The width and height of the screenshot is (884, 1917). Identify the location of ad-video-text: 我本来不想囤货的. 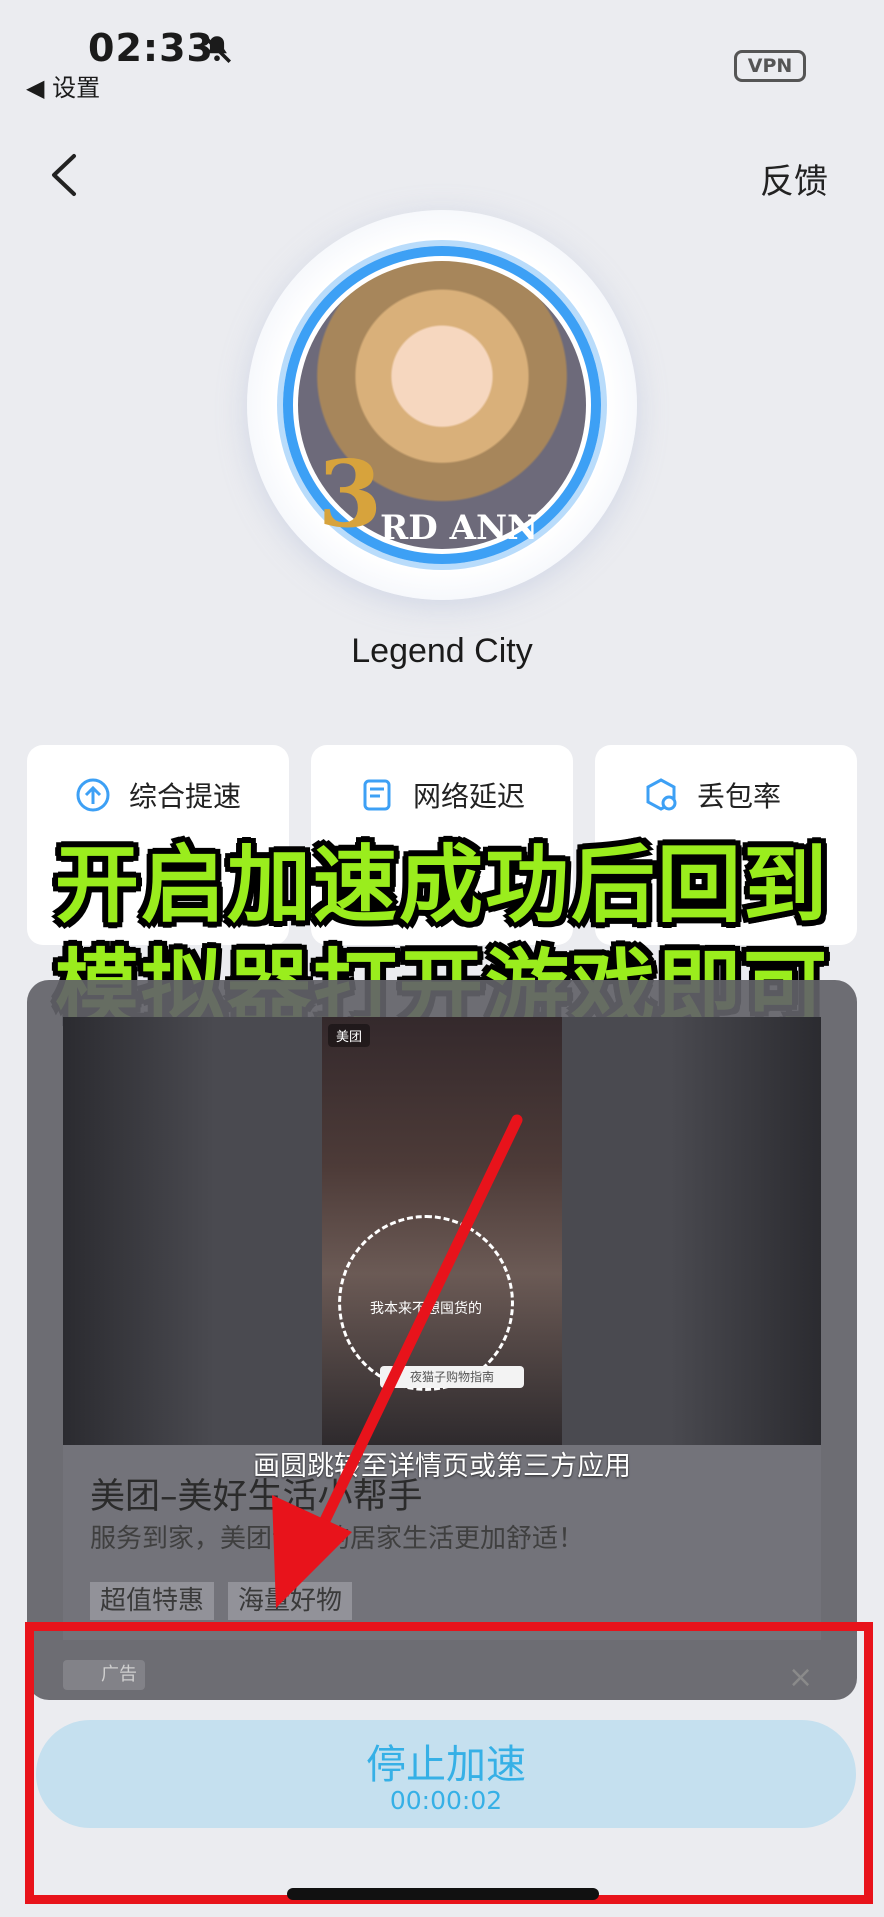
(426, 1309).